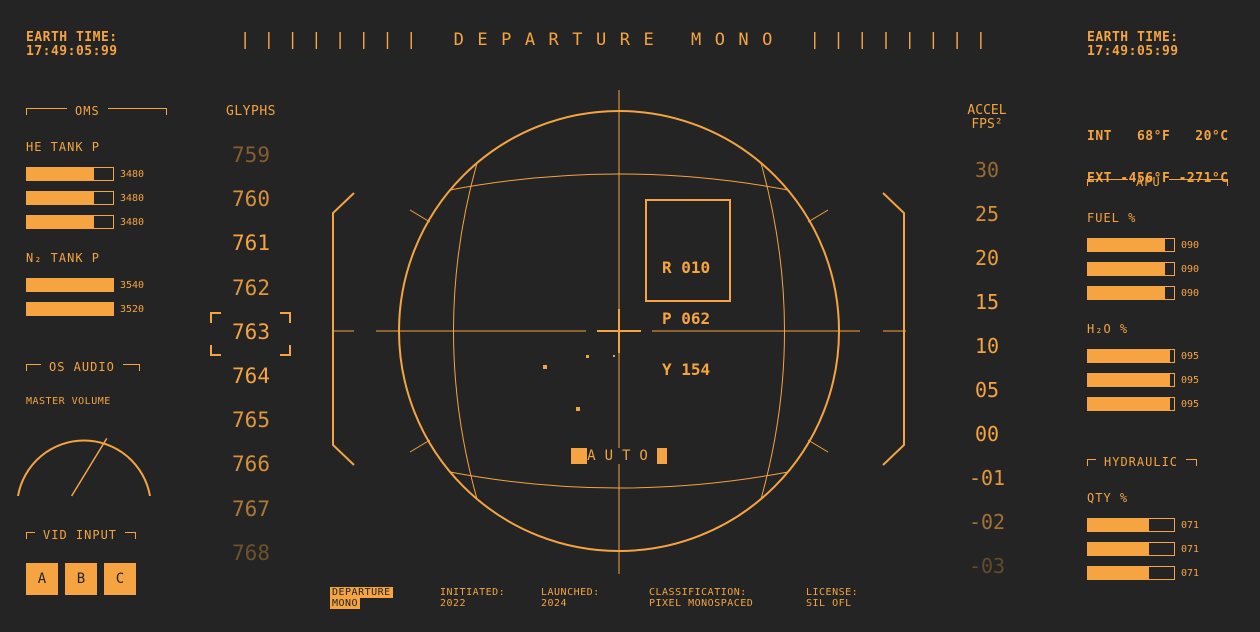 The width and height of the screenshot is (1260, 632). What do you see at coordinates (251, 464) in the screenshot?
I see `glyph-item: 766` at bounding box center [251, 464].